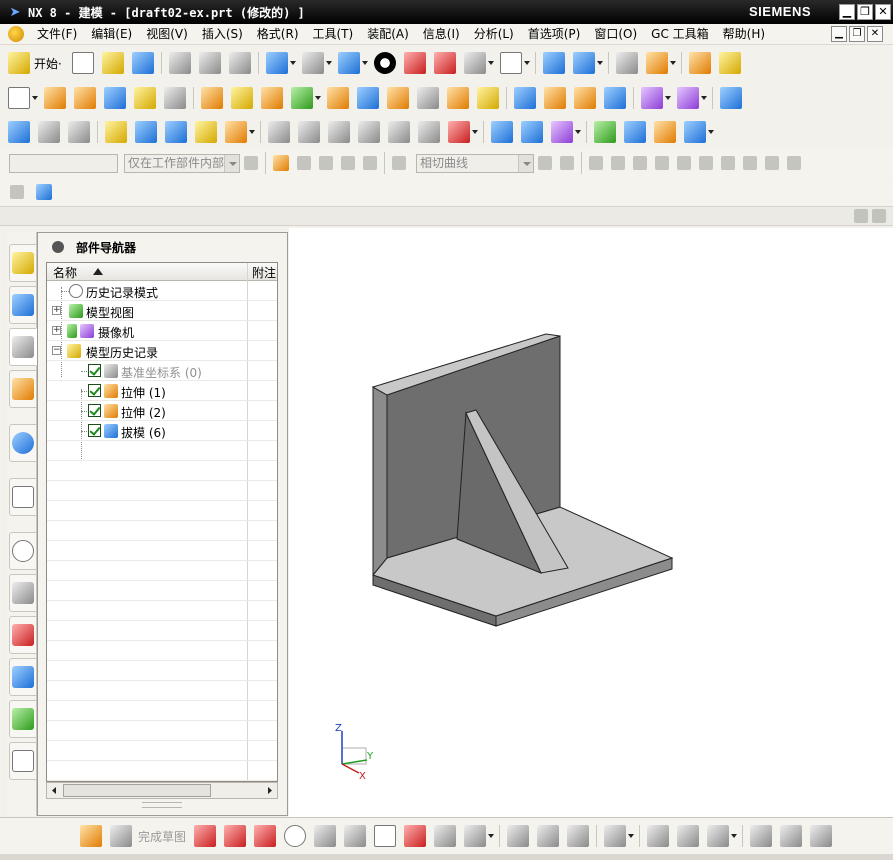 The width and height of the screenshot is (893, 860). Describe the element at coordinates (652, 98) in the screenshot. I see `assembly-icon` at that location.